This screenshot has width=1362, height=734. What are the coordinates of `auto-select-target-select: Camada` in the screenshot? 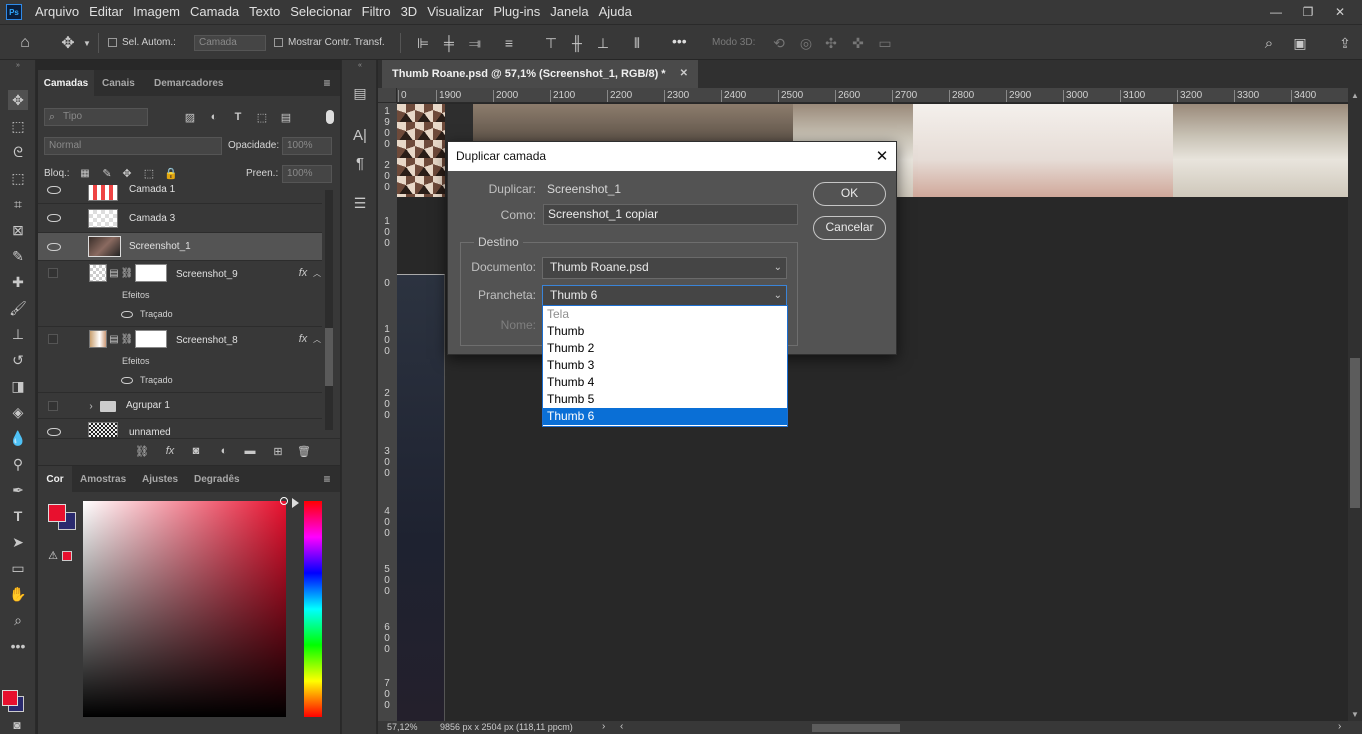 It's located at (230, 43).